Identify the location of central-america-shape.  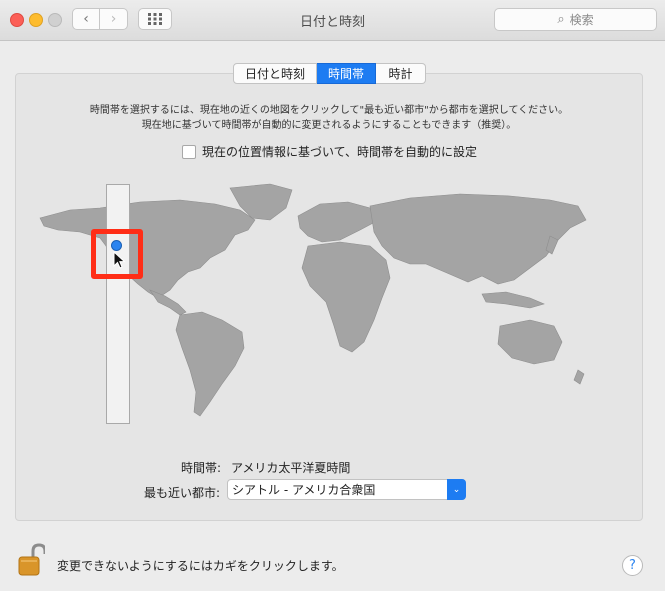
(168, 302).